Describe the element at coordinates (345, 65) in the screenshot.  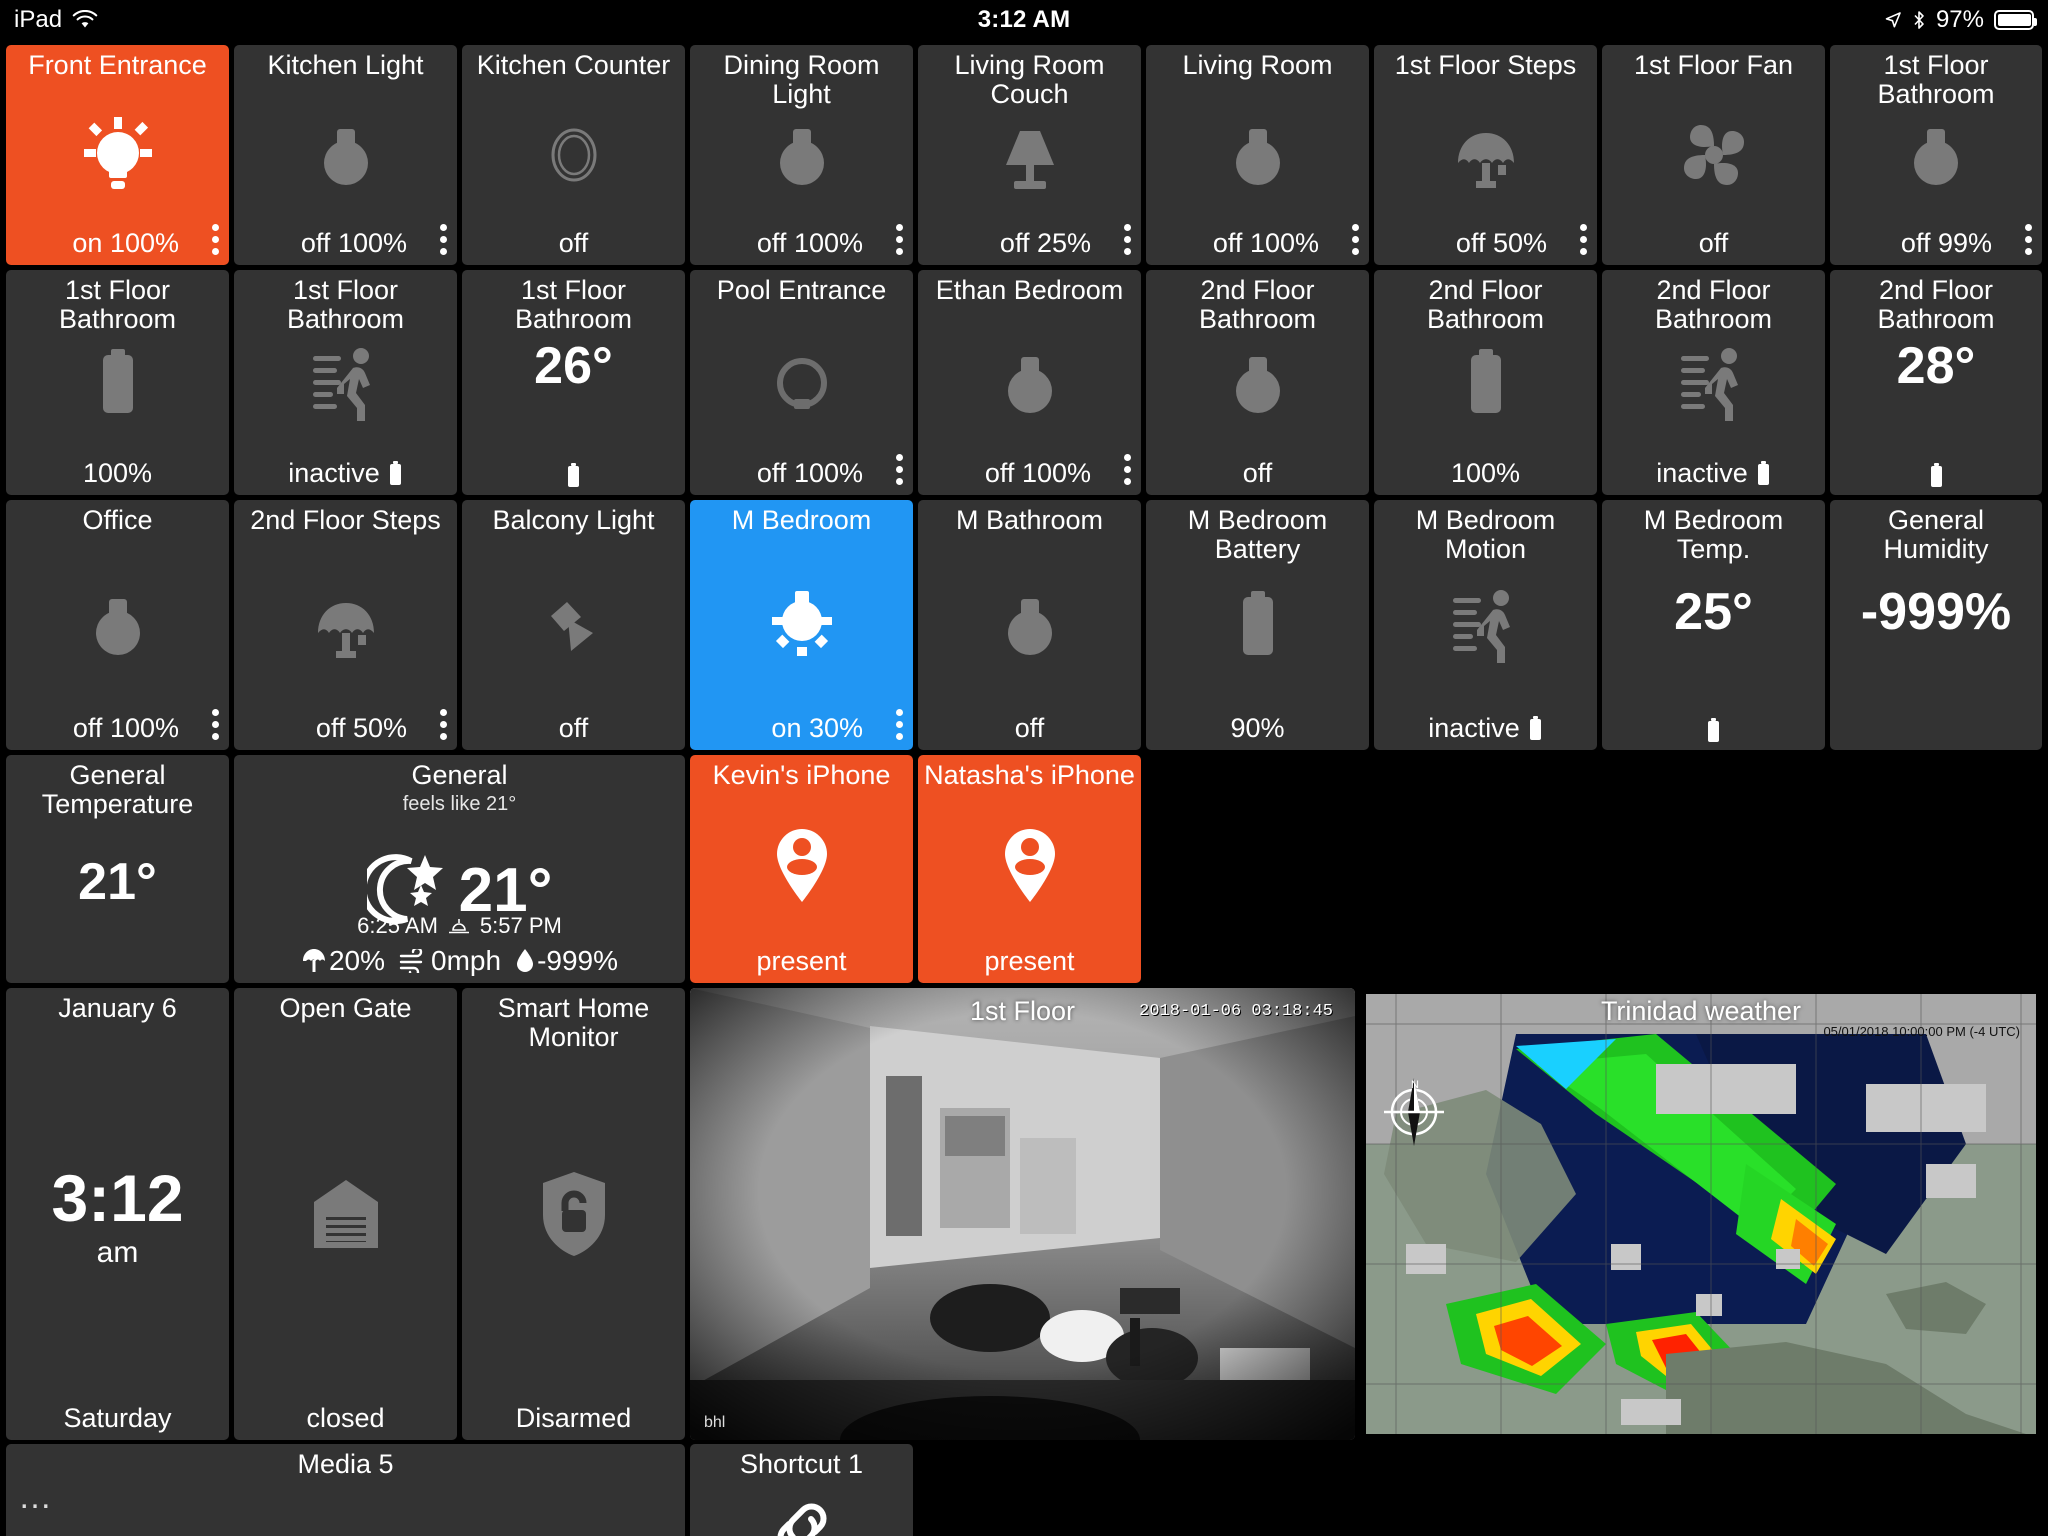
I see `tile-title: Kitchen Light` at that location.